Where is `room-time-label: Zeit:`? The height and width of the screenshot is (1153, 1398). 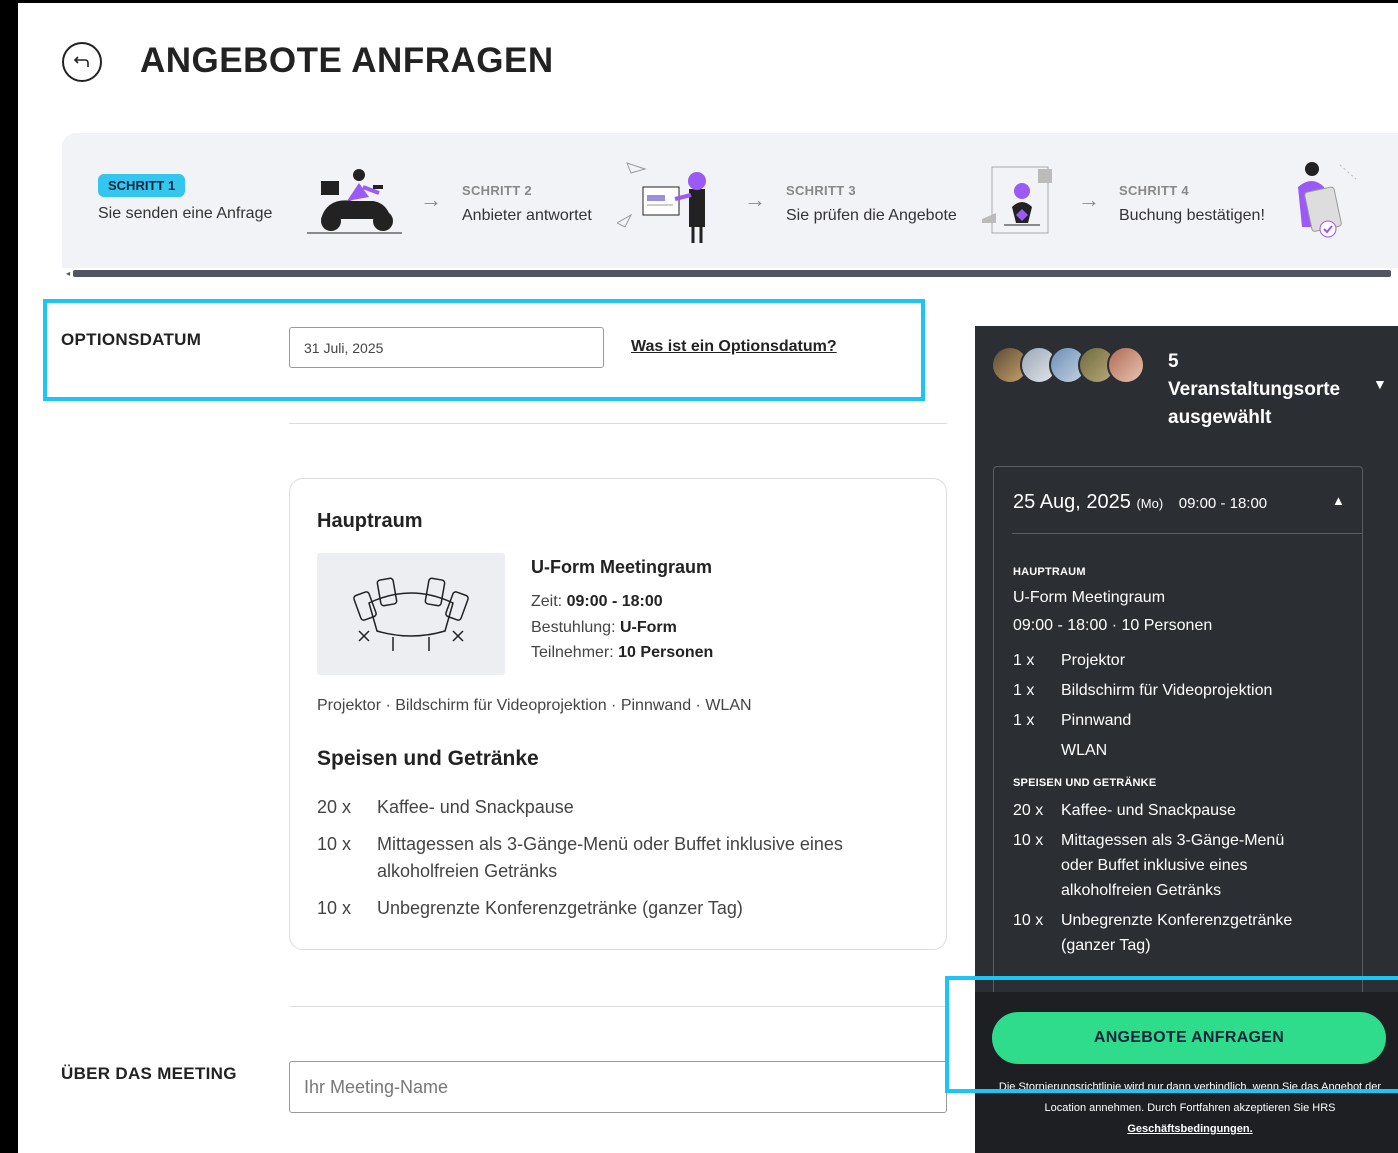 room-time-label: Zeit: is located at coordinates (547, 601).